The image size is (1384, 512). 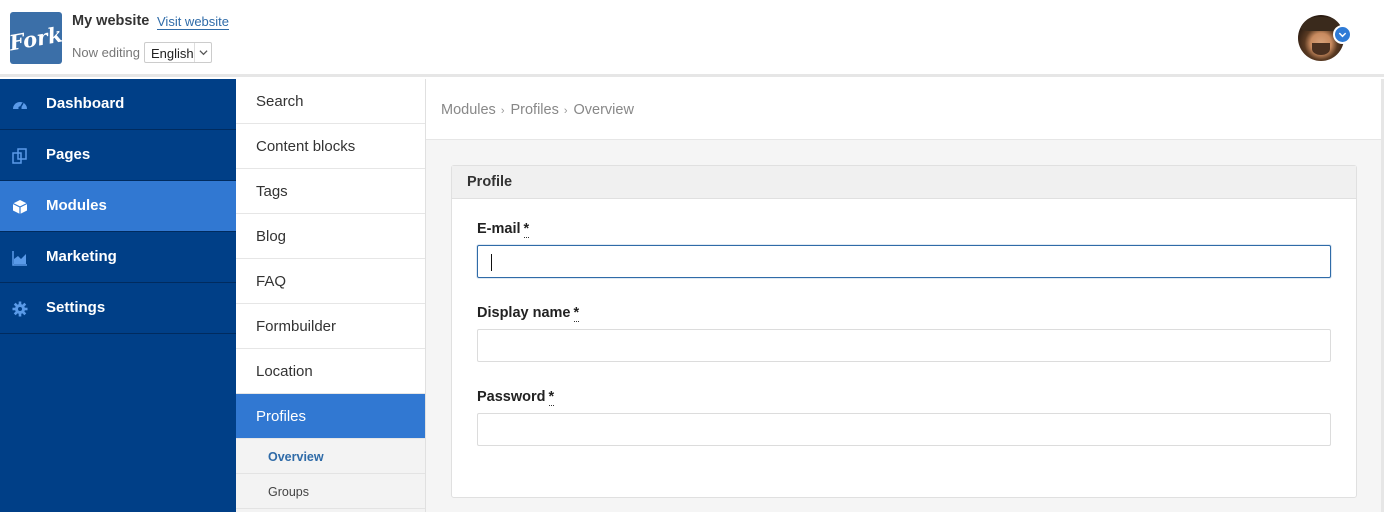 What do you see at coordinates (20, 309) in the screenshot?
I see `gear-icon` at bounding box center [20, 309].